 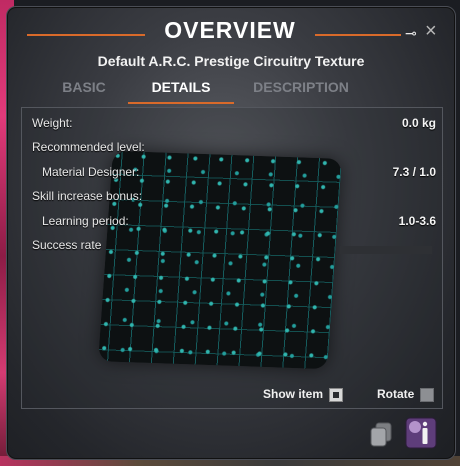 What do you see at coordinates (230, 30) in the screenshot?
I see `window-title: OVERVIEW` at bounding box center [230, 30].